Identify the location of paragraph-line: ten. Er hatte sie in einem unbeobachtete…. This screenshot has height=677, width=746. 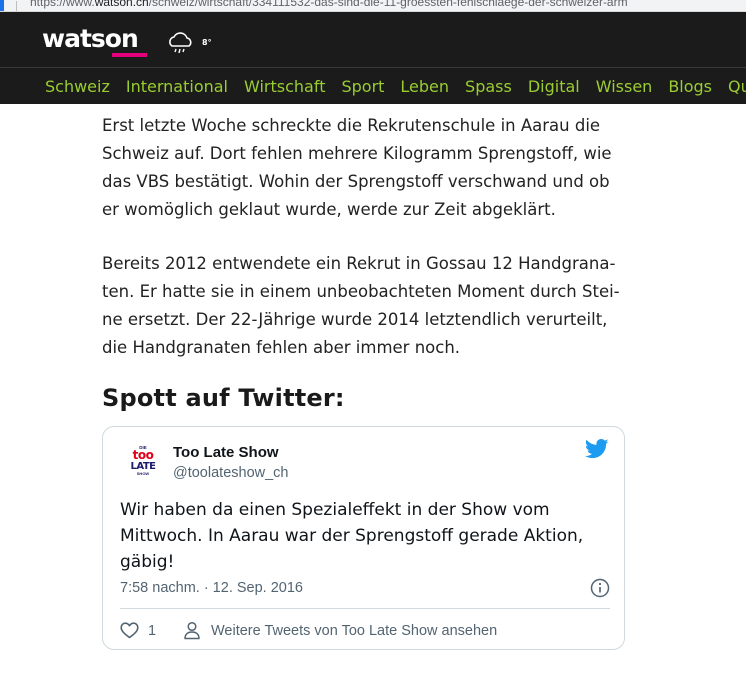
(361, 291).